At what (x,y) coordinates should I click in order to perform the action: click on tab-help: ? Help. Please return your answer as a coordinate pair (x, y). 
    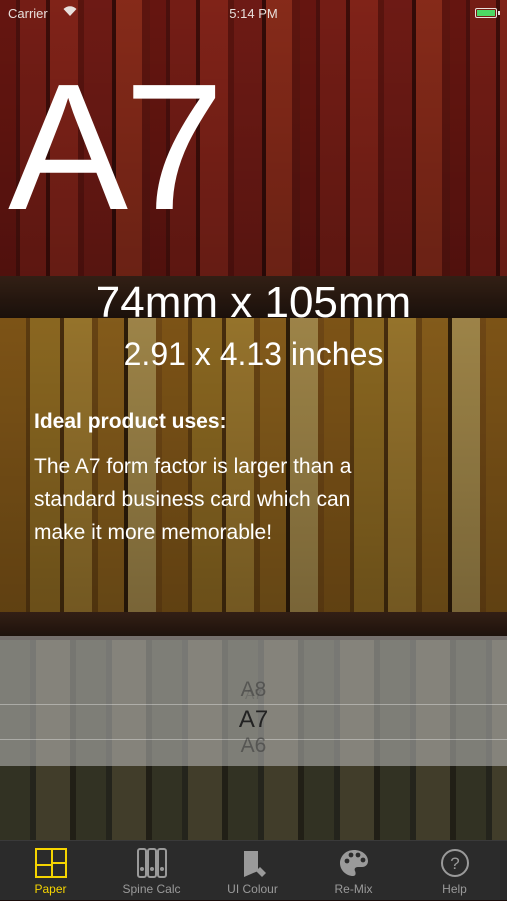
    Looking at the image, I should click on (454, 871).